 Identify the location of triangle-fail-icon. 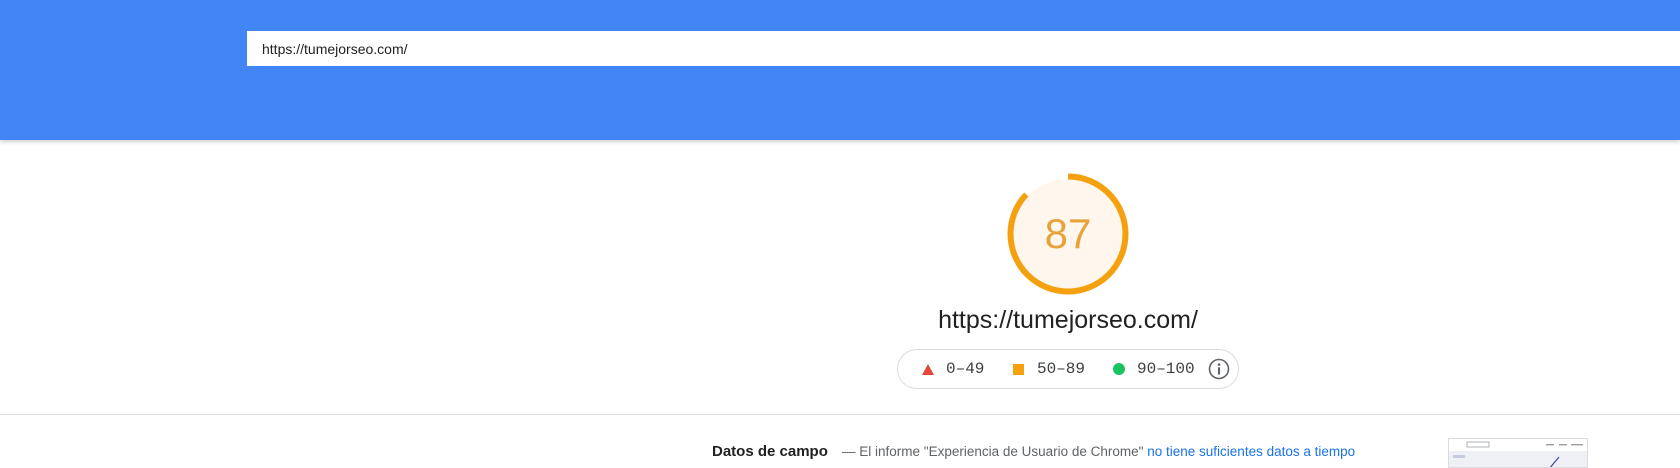
(928, 369).